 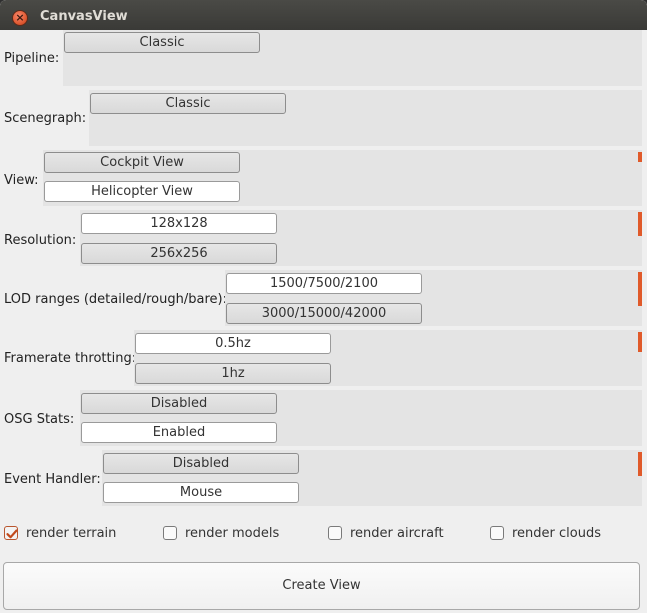 I want to click on lod-label: LOD ranges (detailed/rough/bare):, so click(x=115, y=299).